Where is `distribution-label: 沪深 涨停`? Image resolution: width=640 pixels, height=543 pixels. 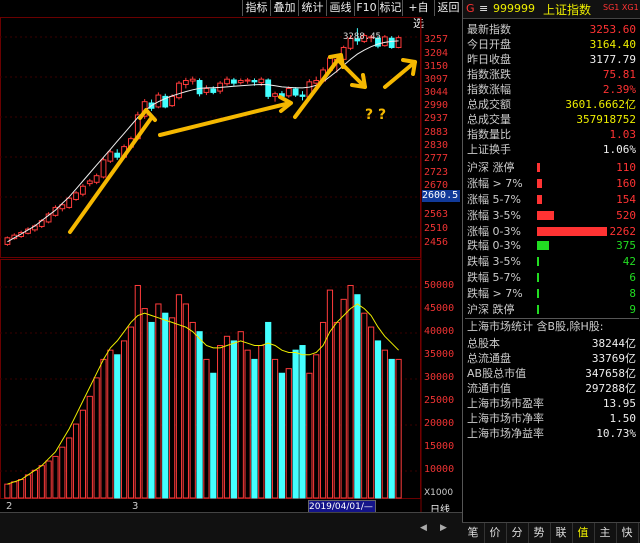
distribution-label: 沪深 涨停 is located at coordinates (491, 167).